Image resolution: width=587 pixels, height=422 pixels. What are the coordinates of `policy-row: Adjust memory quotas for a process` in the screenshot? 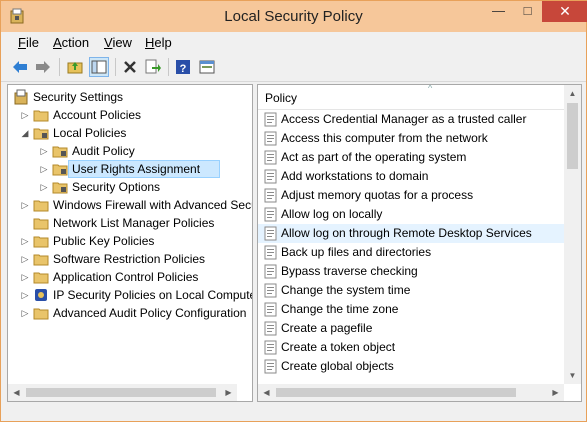 It's located at (411, 195).